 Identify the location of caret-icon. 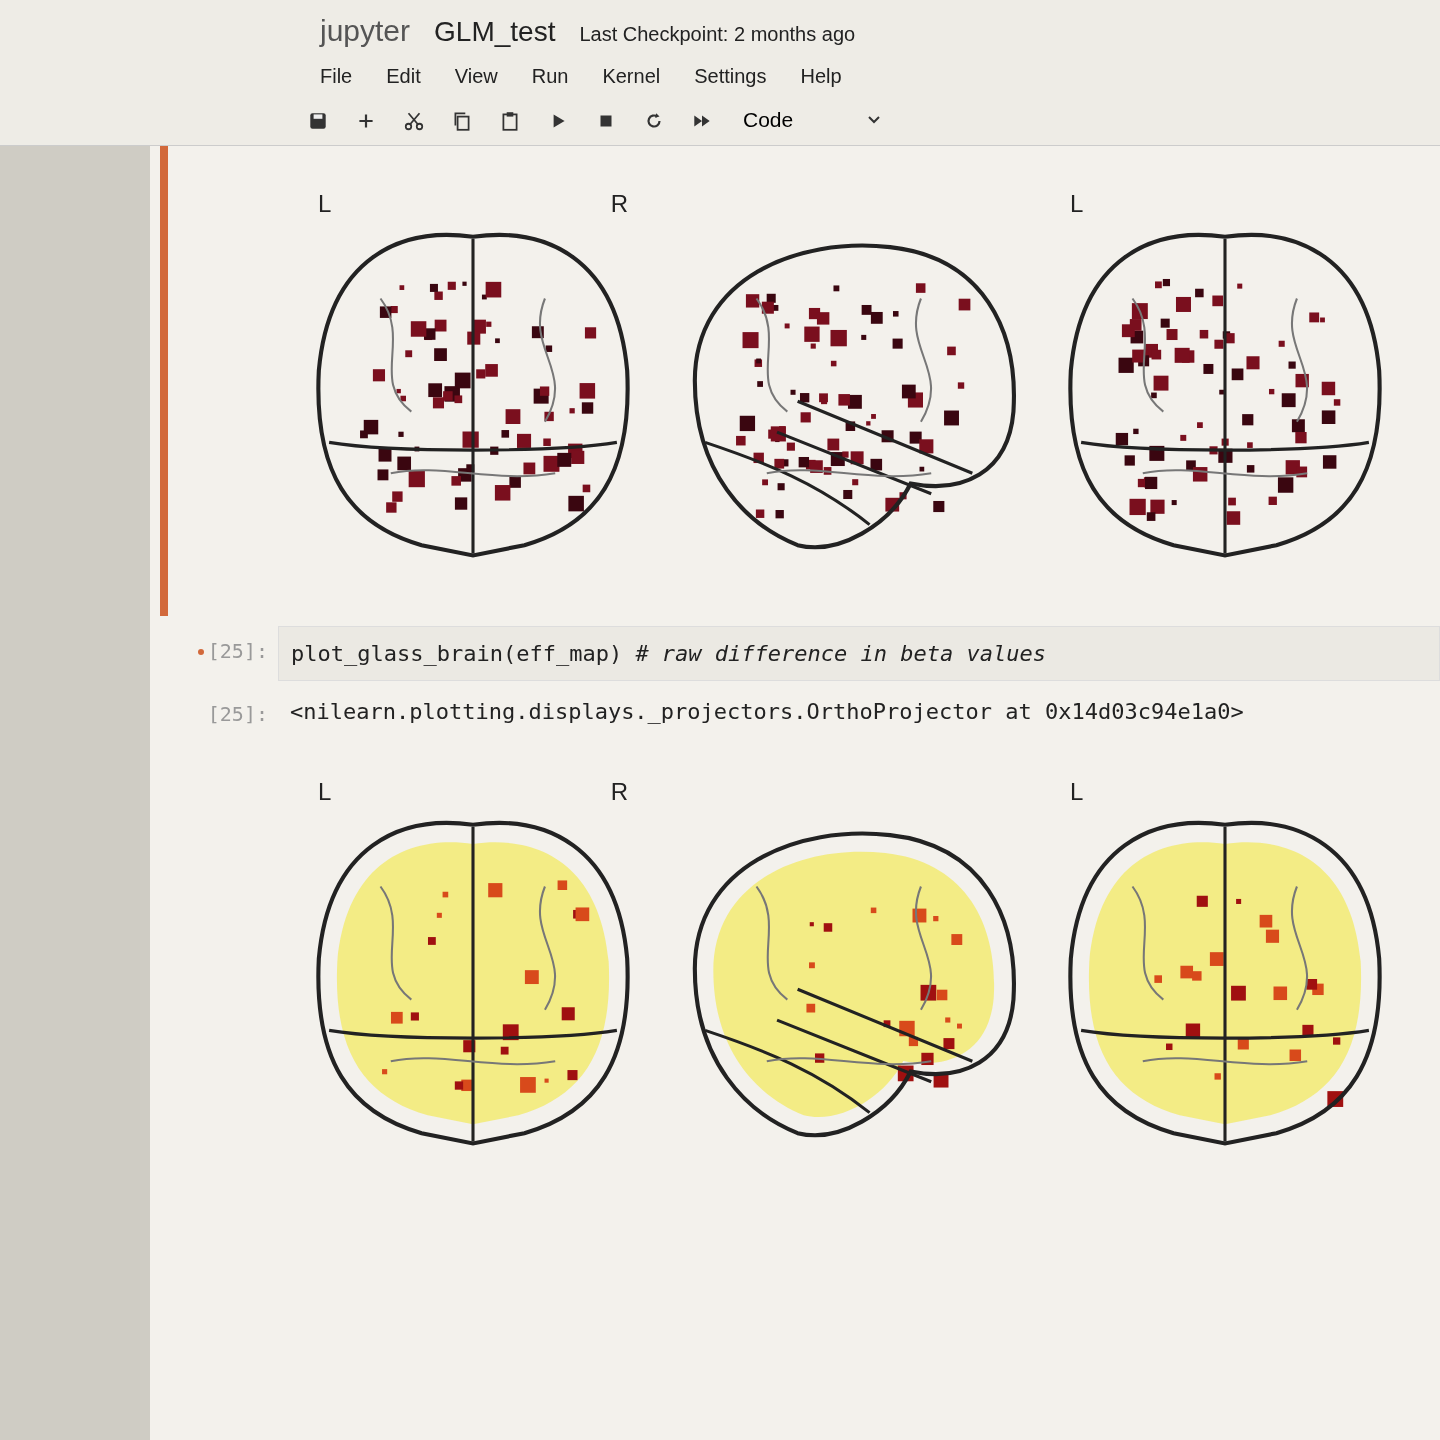
(874, 119).